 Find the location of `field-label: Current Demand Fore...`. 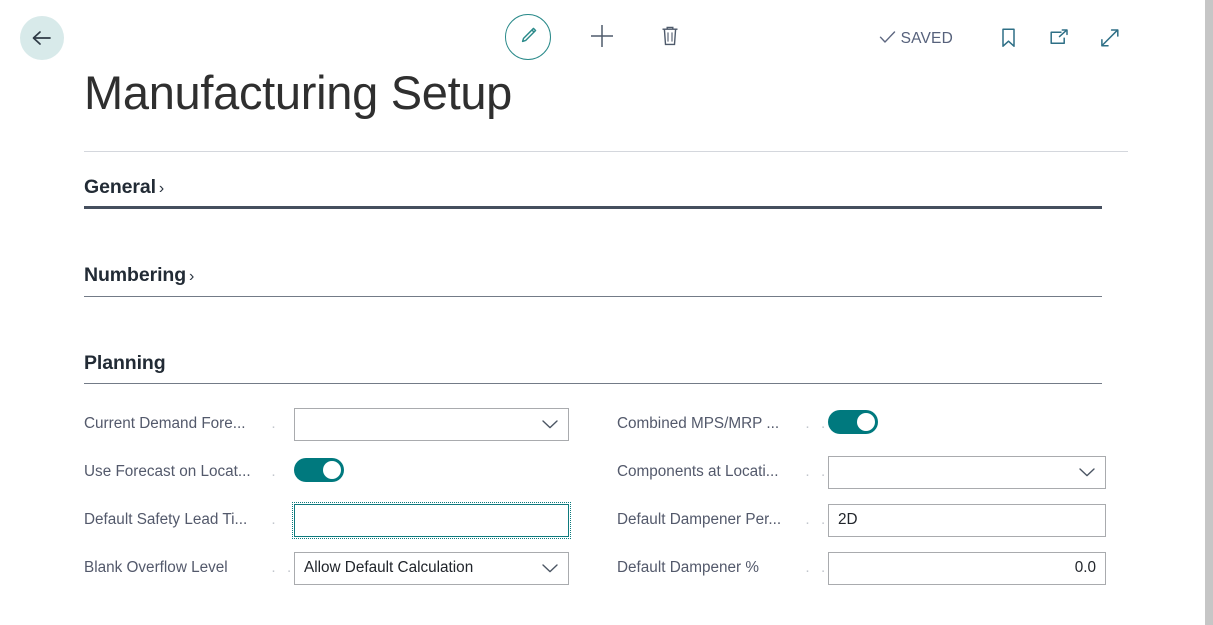

field-label: Current Demand Fore... is located at coordinates (165, 423).